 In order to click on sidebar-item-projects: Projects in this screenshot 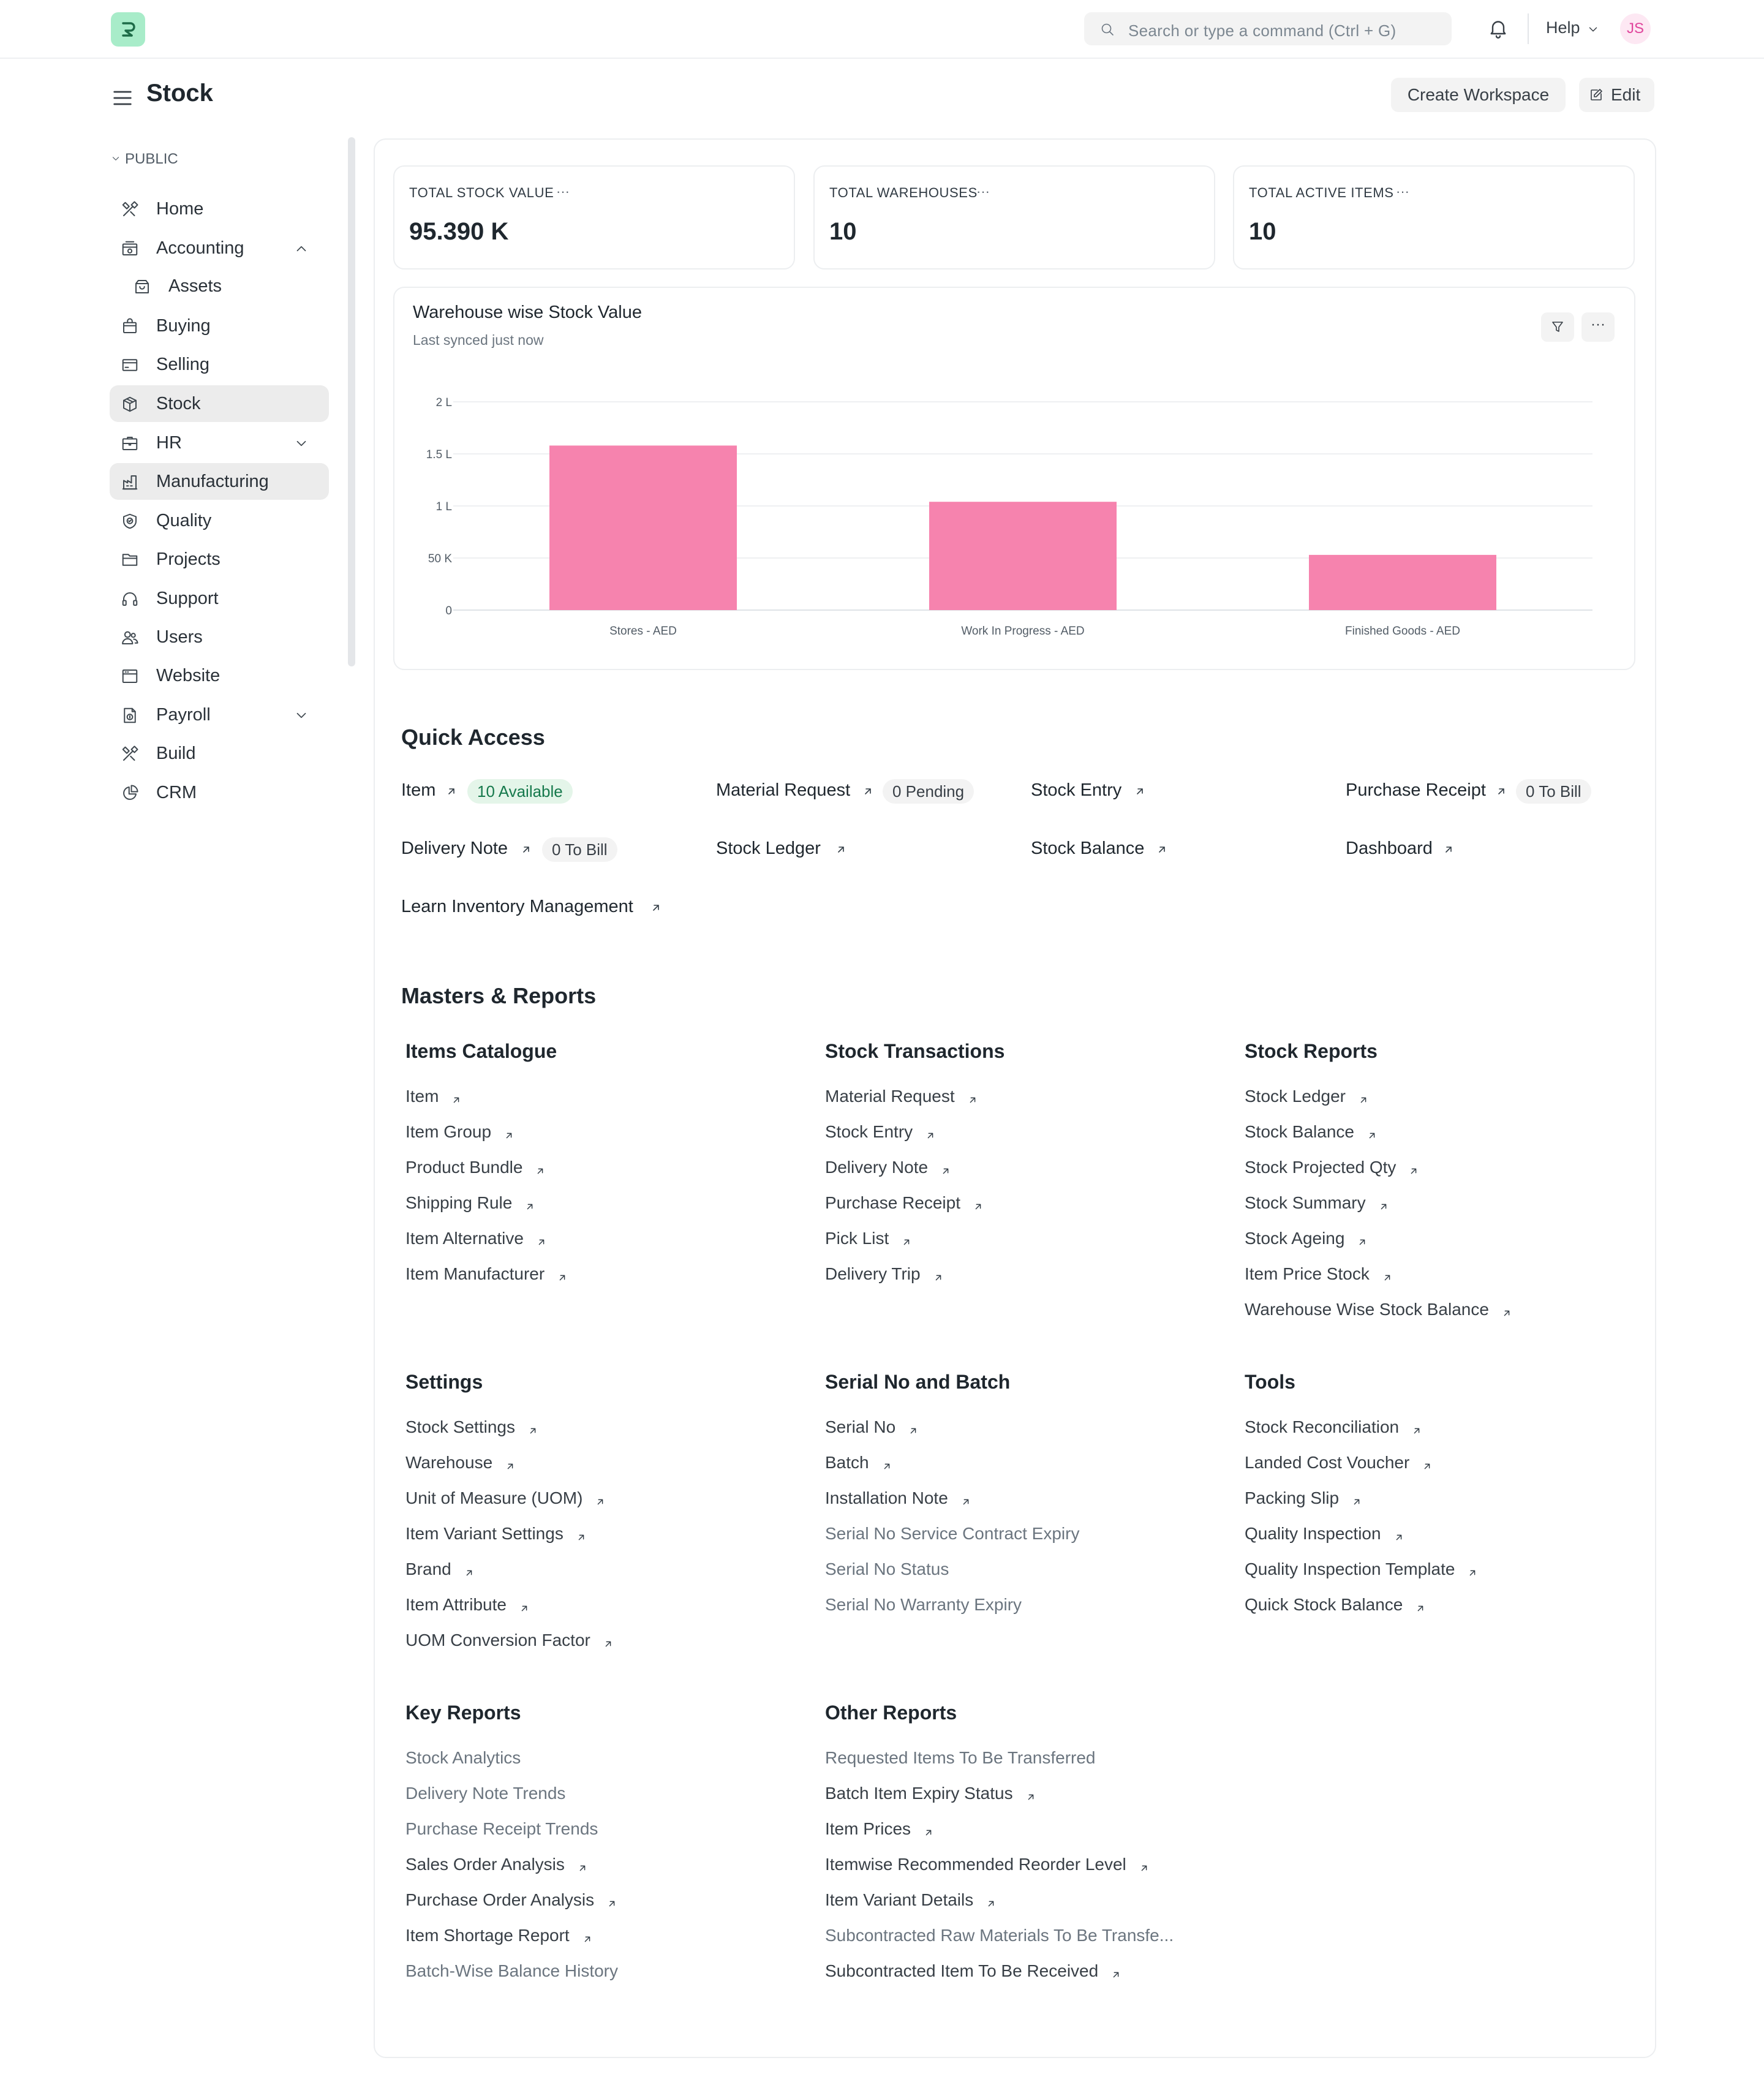, I will do `click(220, 559)`.